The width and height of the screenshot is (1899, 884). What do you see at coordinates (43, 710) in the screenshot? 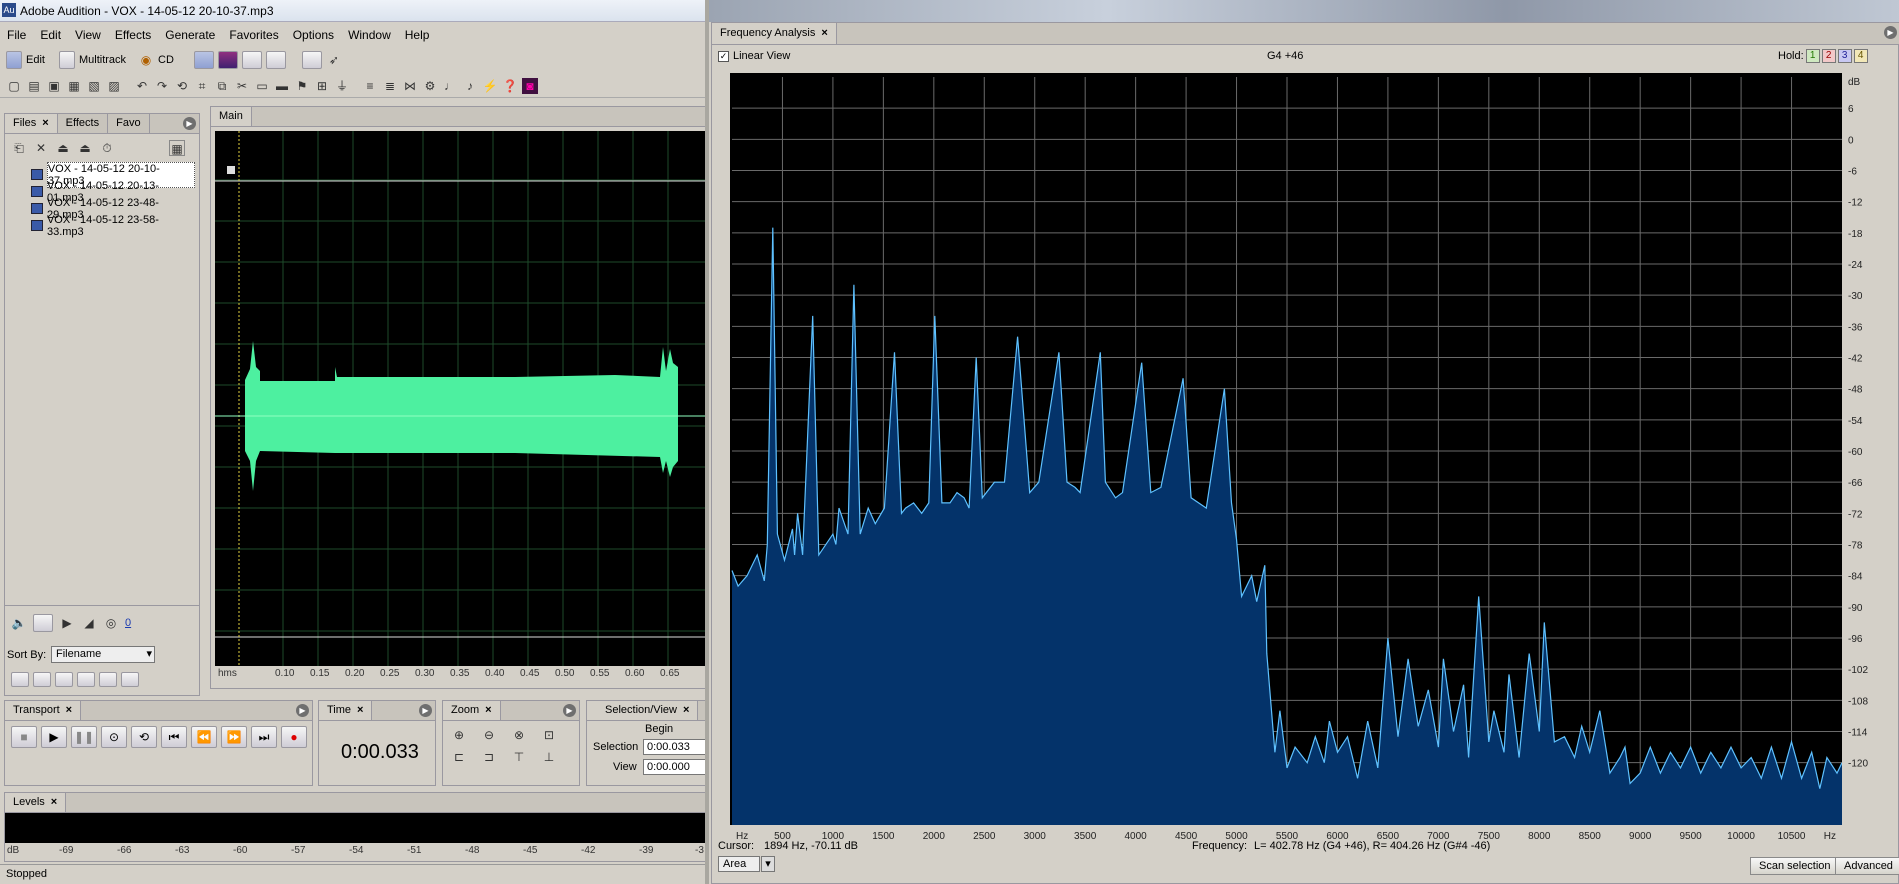
I see `tab-transport: Transport ×` at bounding box center [43, 710].